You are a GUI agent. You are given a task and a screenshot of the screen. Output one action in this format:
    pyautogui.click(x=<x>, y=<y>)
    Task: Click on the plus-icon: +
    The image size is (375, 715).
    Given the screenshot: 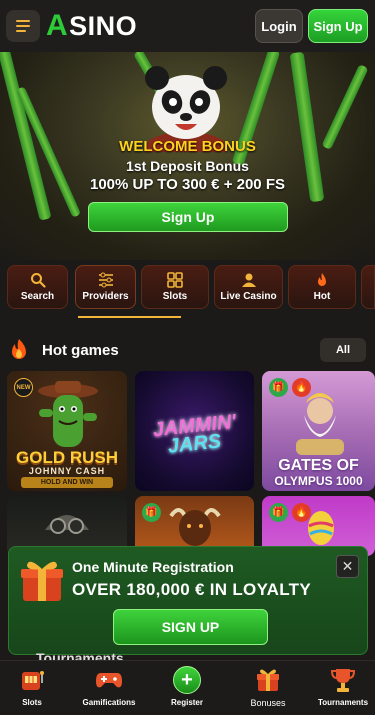 What is the action you would take?
    pyautogui.click(x=187, y=680)
    